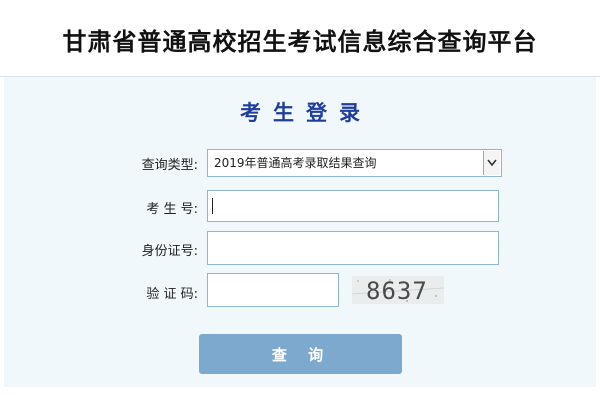 The height and width of the screenshot is (400, 600). What do you see at coordinates (273, 290) in the screenshot?
I see `captcha-input` at bounding box center [273, 290].